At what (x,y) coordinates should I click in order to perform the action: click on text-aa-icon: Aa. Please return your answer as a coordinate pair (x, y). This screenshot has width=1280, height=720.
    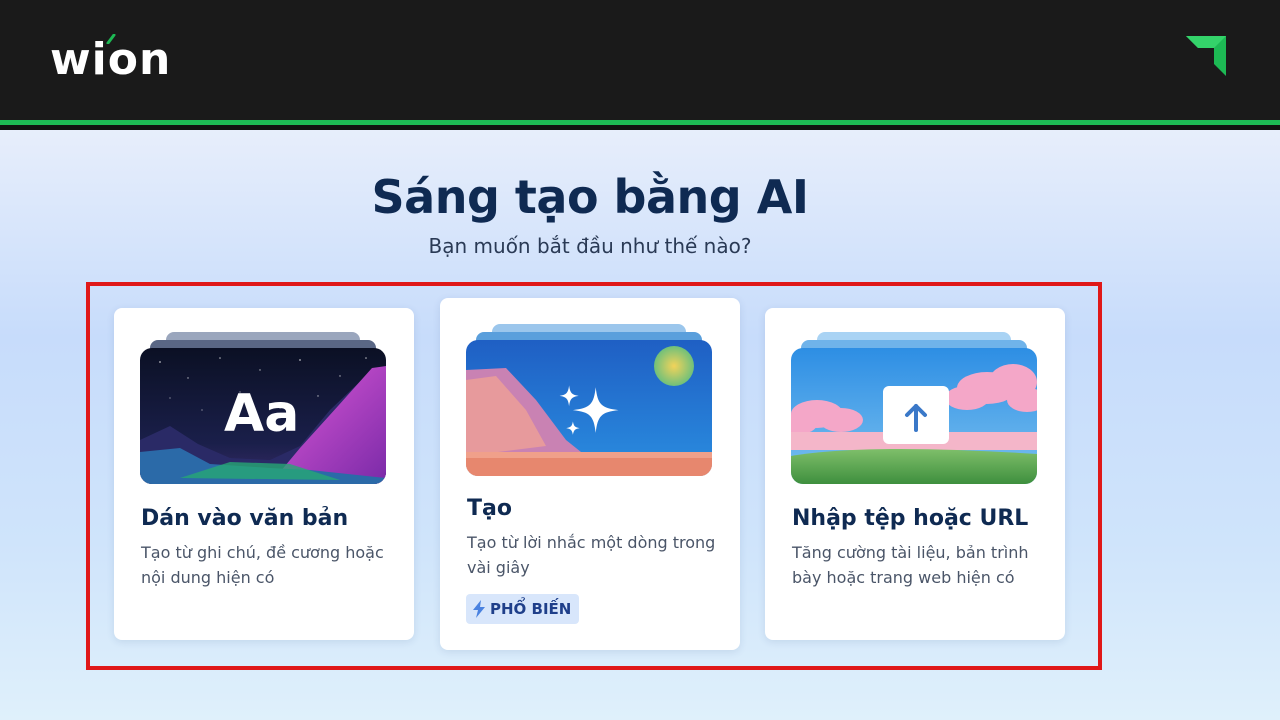
    Looking at the image, I should click on (262, 414).